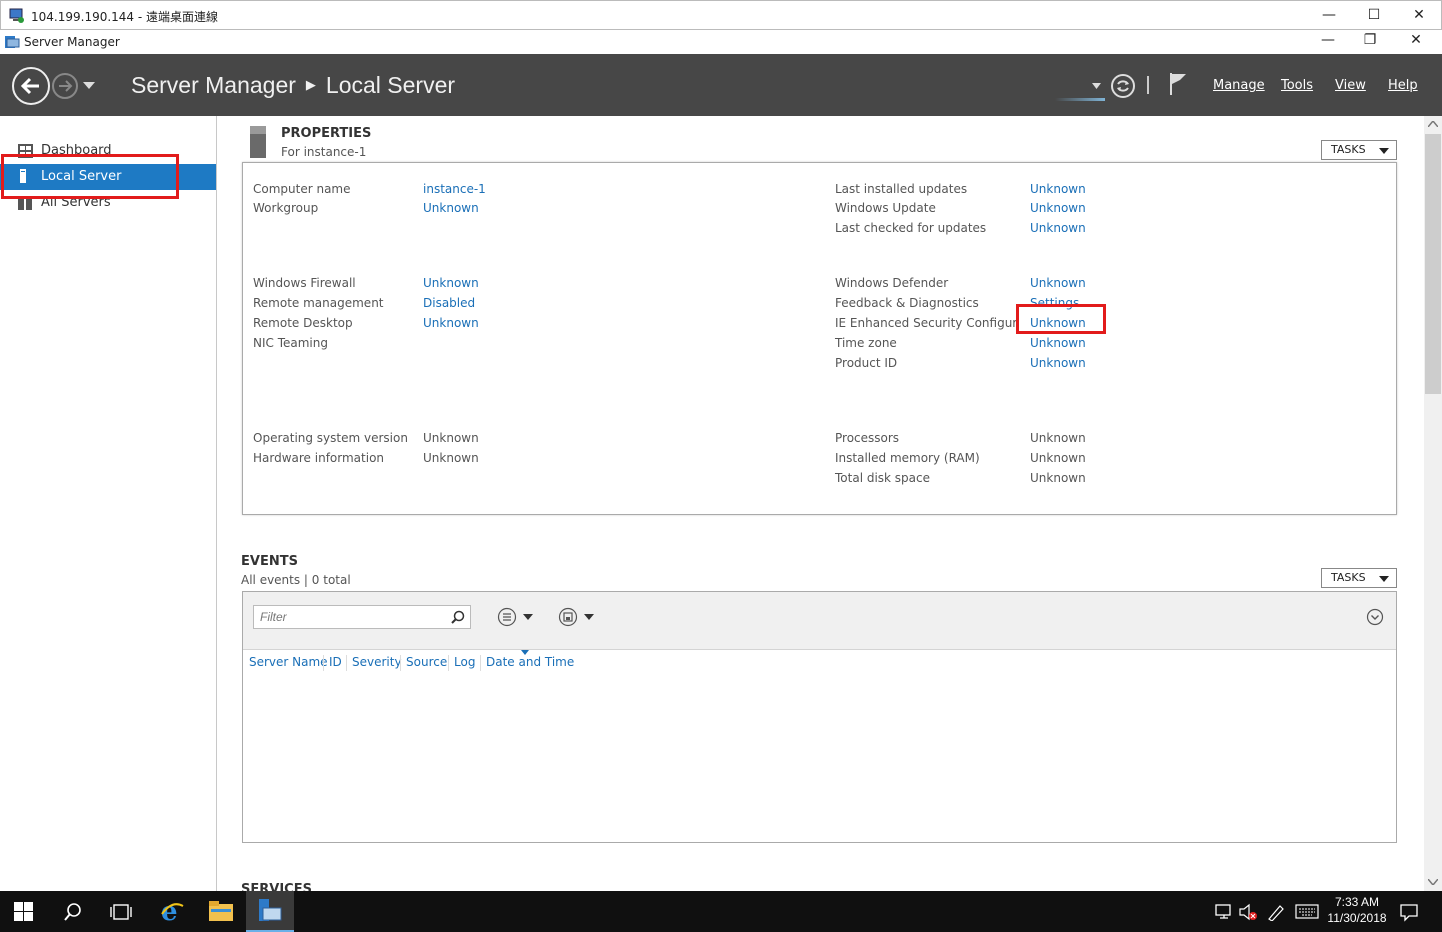 The image size is (1442, 932). What do you see at coordinates (721, 42) in the screenshot?
I see `app-title-bar: Server Manager — ❐ ✕` at bounding box center [721, 42].